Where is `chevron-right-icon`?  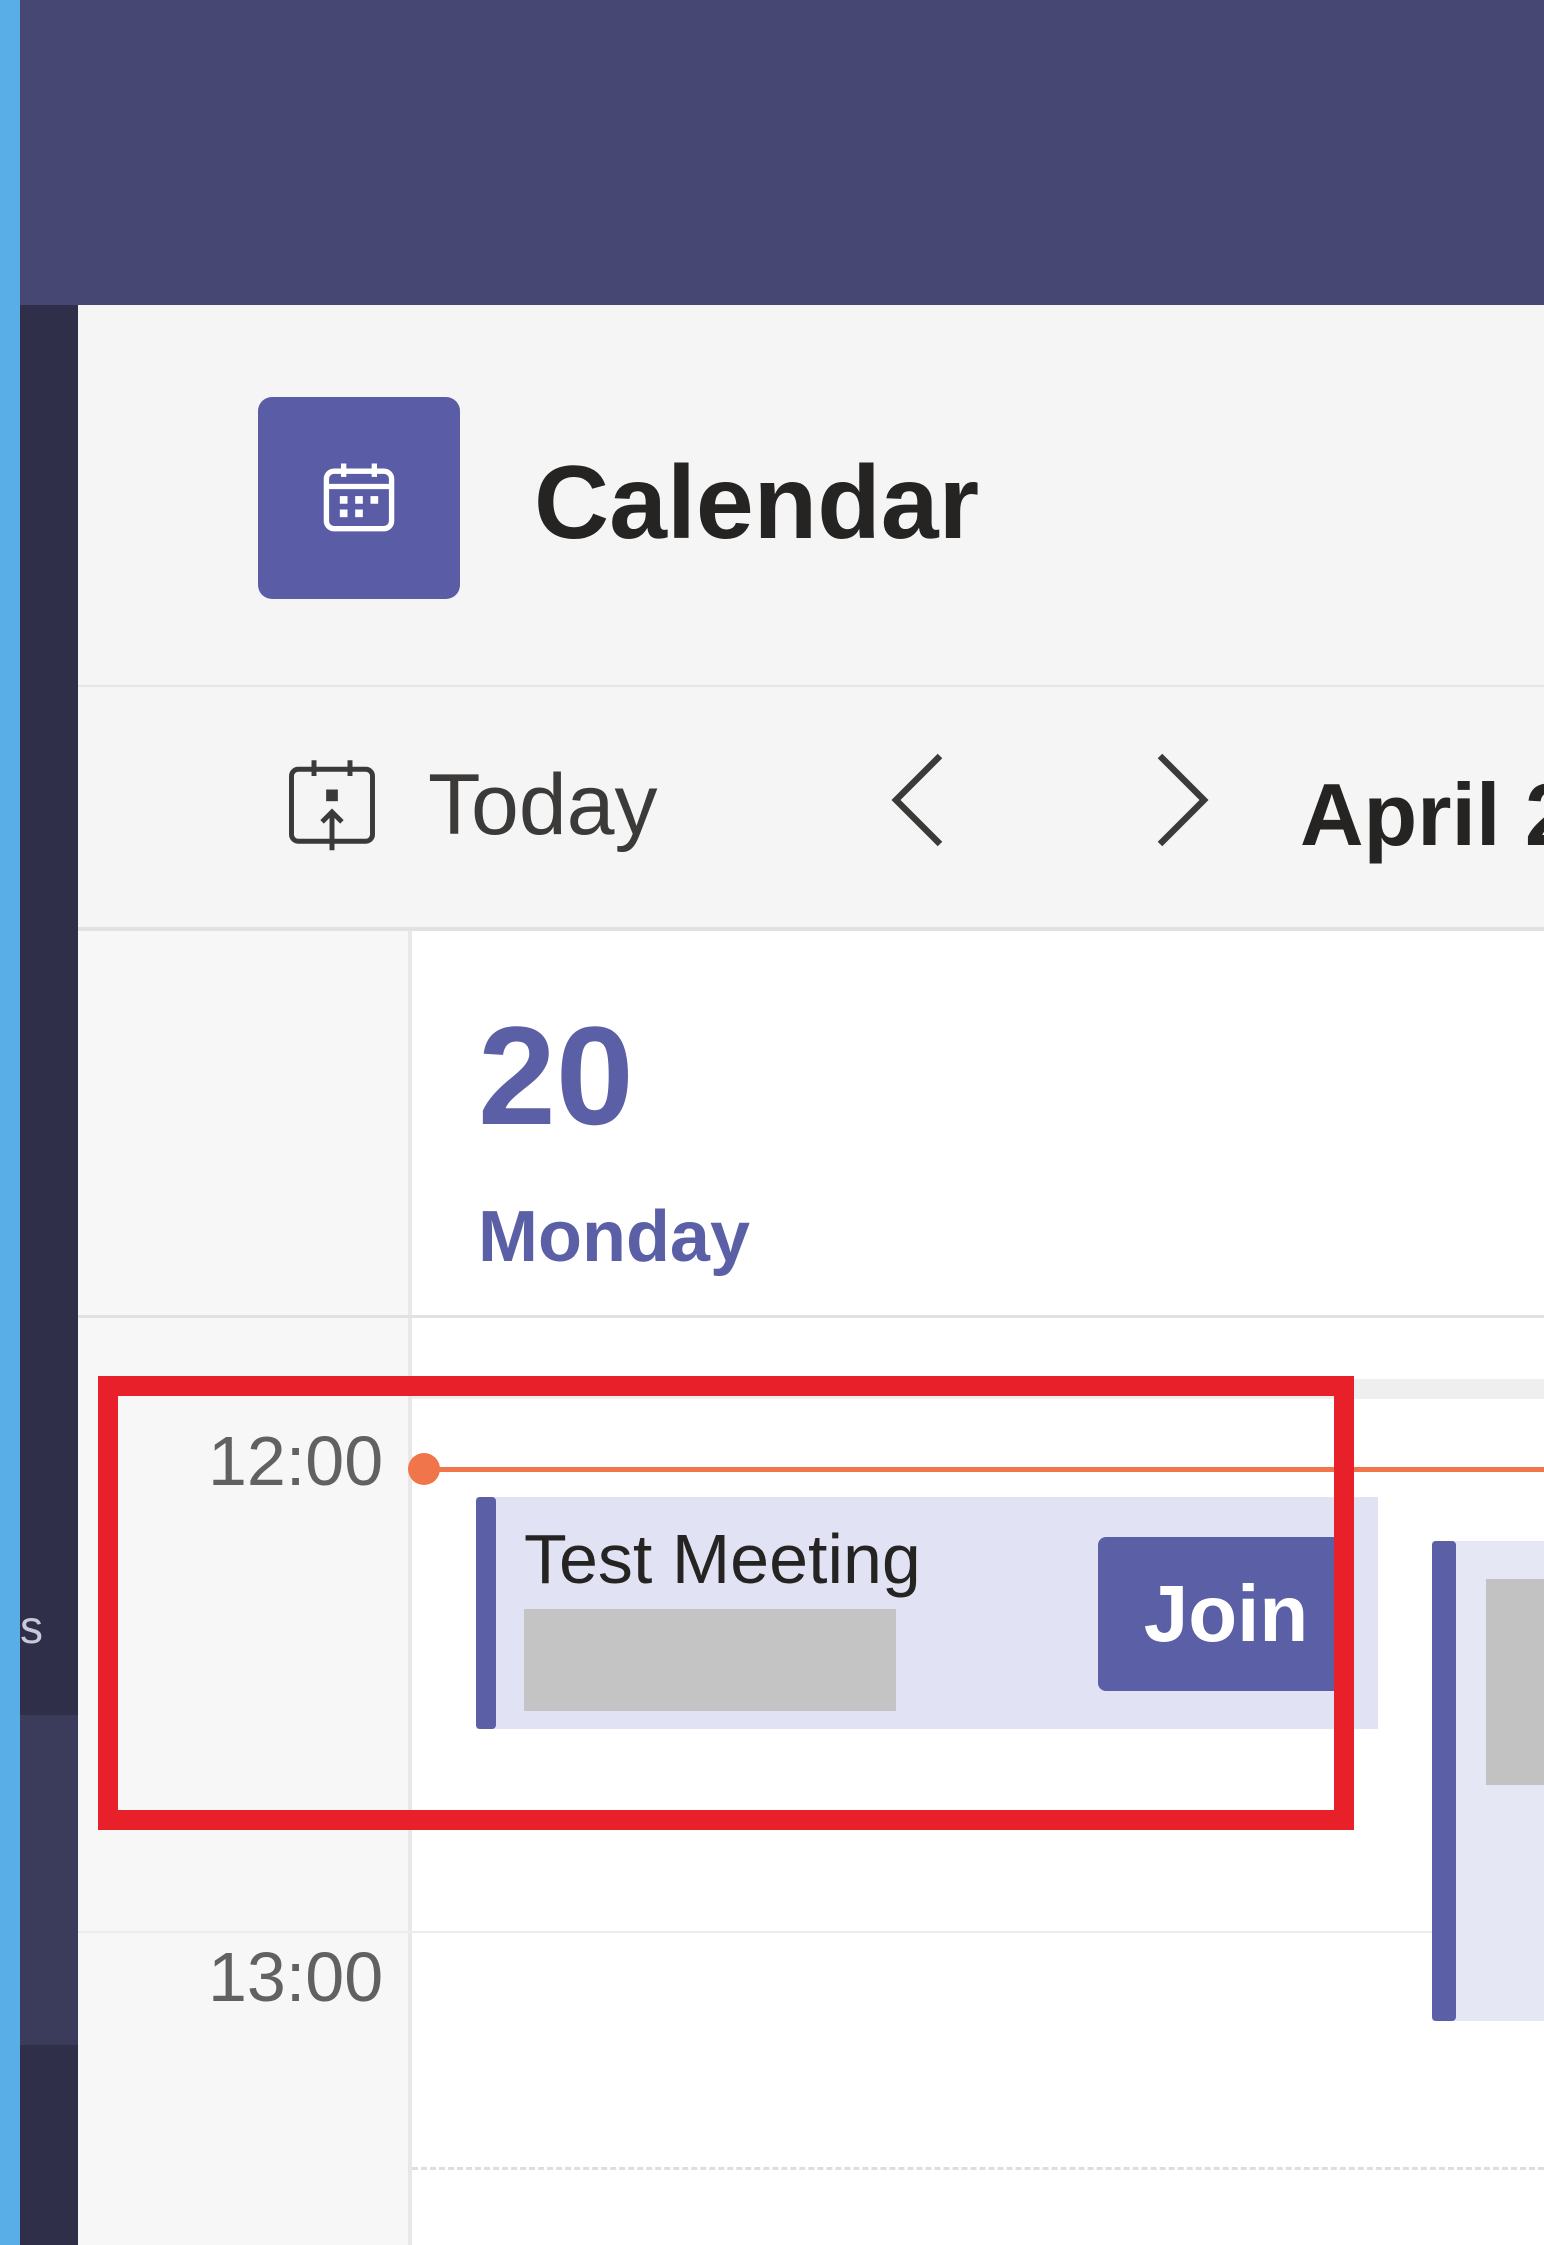 chevron-right-icon is located at coordinates (1182, 802).